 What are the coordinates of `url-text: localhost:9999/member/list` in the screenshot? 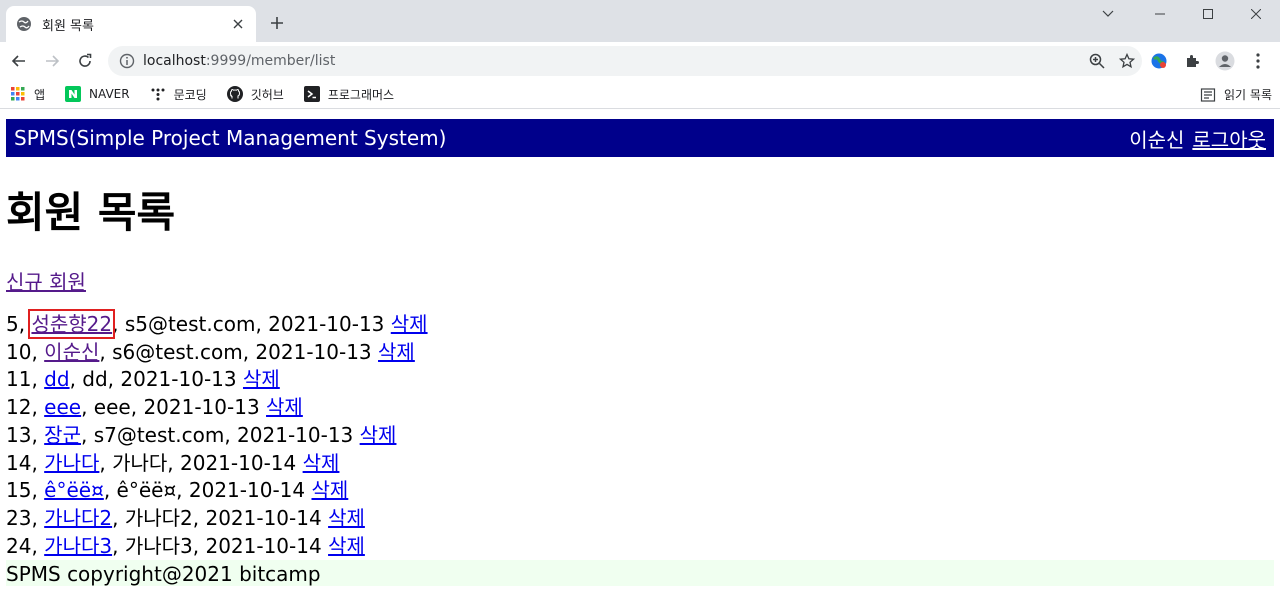 It's located at (612, 61).